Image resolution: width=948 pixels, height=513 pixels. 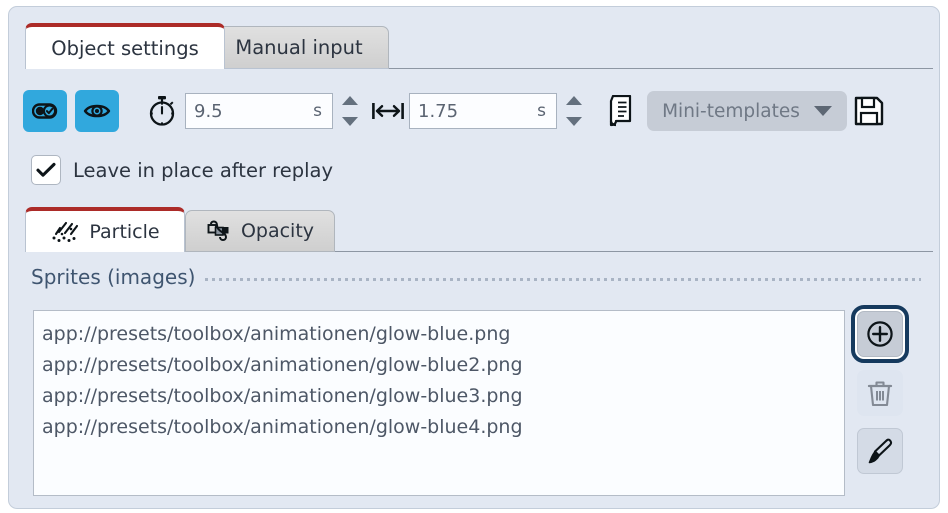 I want to click on duration-input: 1.75 s, so click(x=483, y=111).